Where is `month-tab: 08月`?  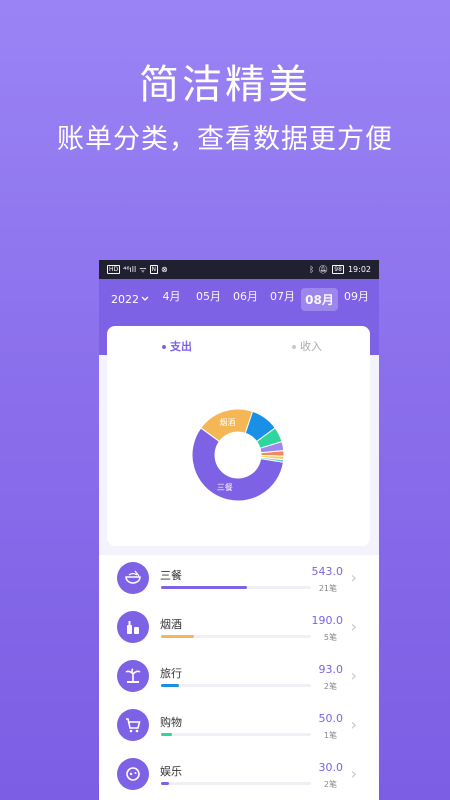
month-tab: 08月 is located at coordinates (319, 299).